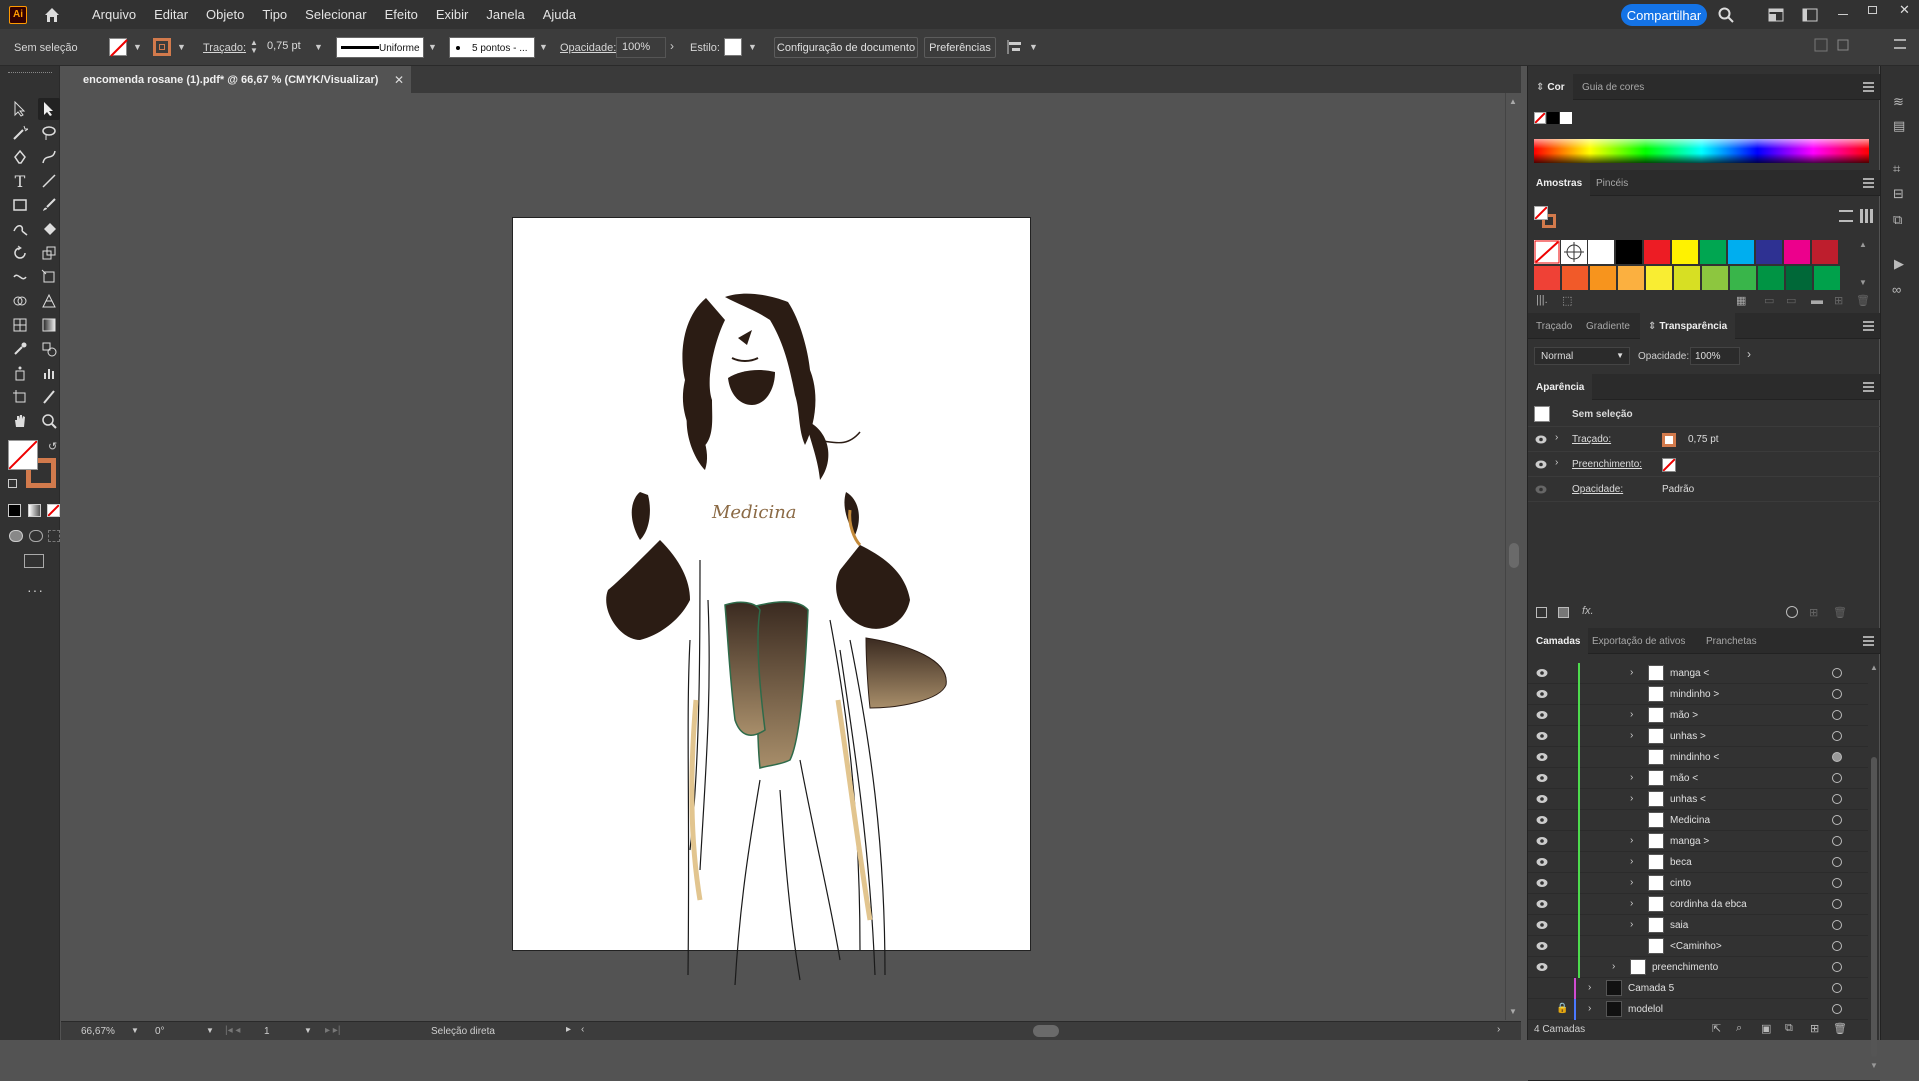 This screenshot has width=1919, height=1081. What do you see at coordinates (1554, 326) in the screenshot?
I see `tab-stroke: Traçado` at bounding box center [1554, 326].